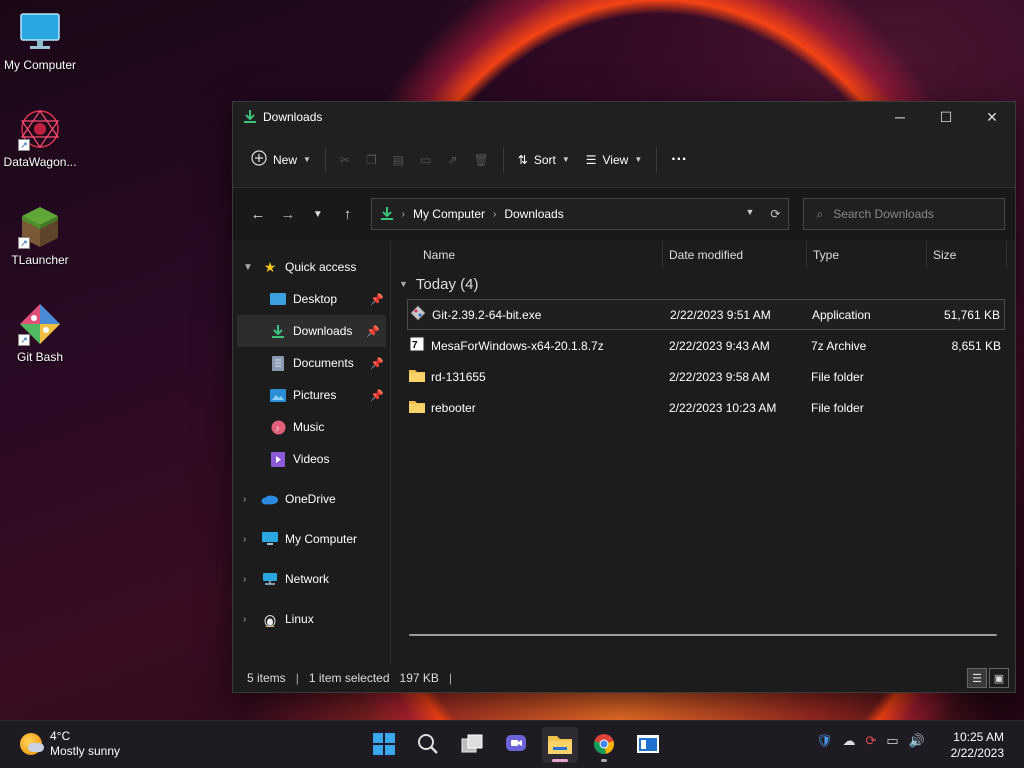  What do you see at coordinates (323, 363) in the screenshot?
I see `nav-label: Documents` at bounding box center [323, 363].